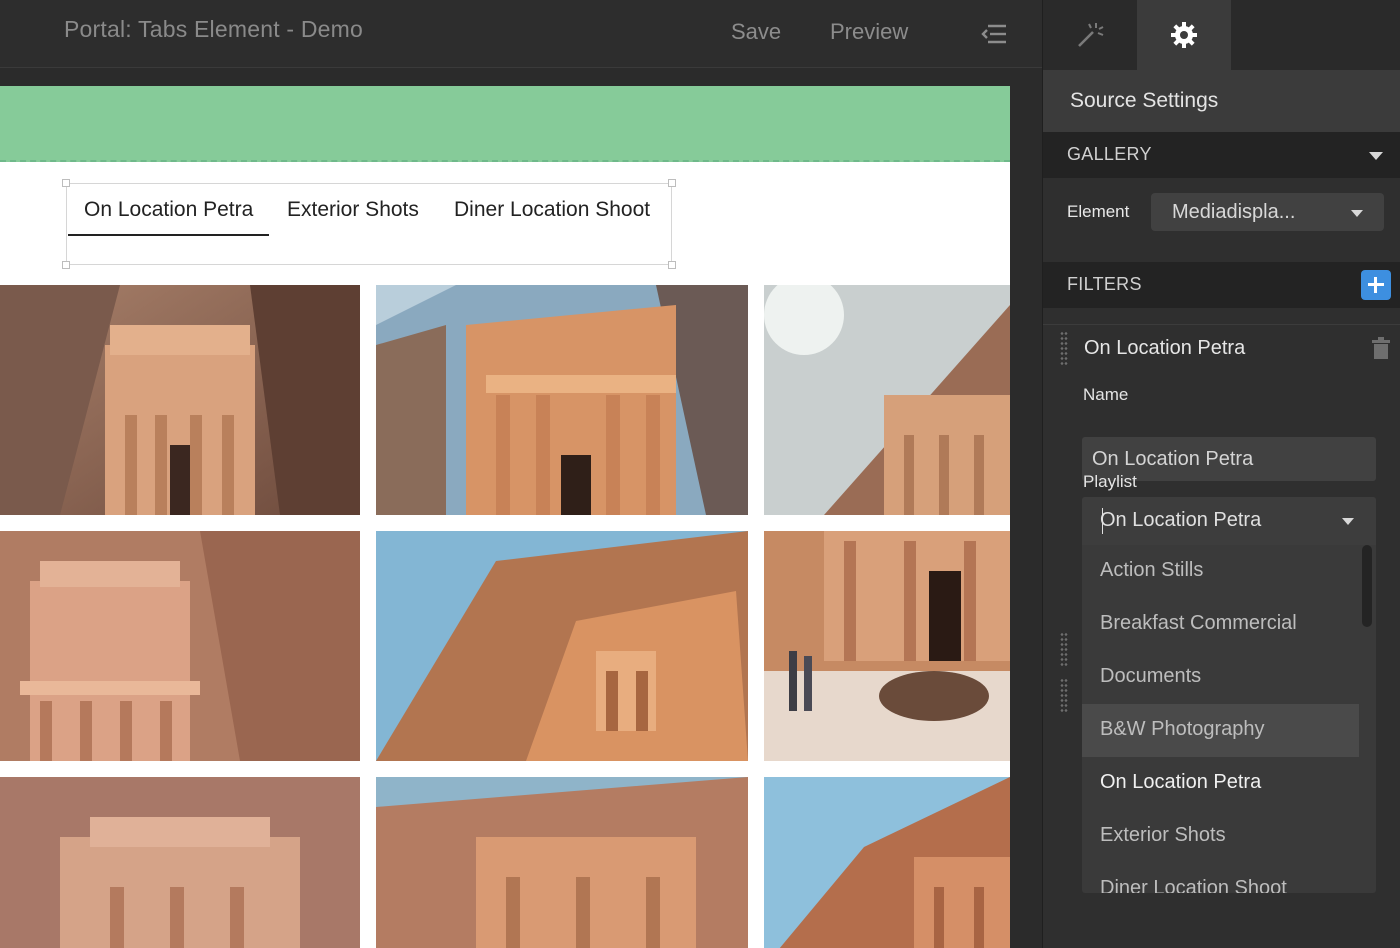 This screenshot has width=1400, height=948. What do you see at coordinates (1220, 836) in the screenshot?
I see `playlist-option: Exterior Shots` at bounding box center [1220, 836].